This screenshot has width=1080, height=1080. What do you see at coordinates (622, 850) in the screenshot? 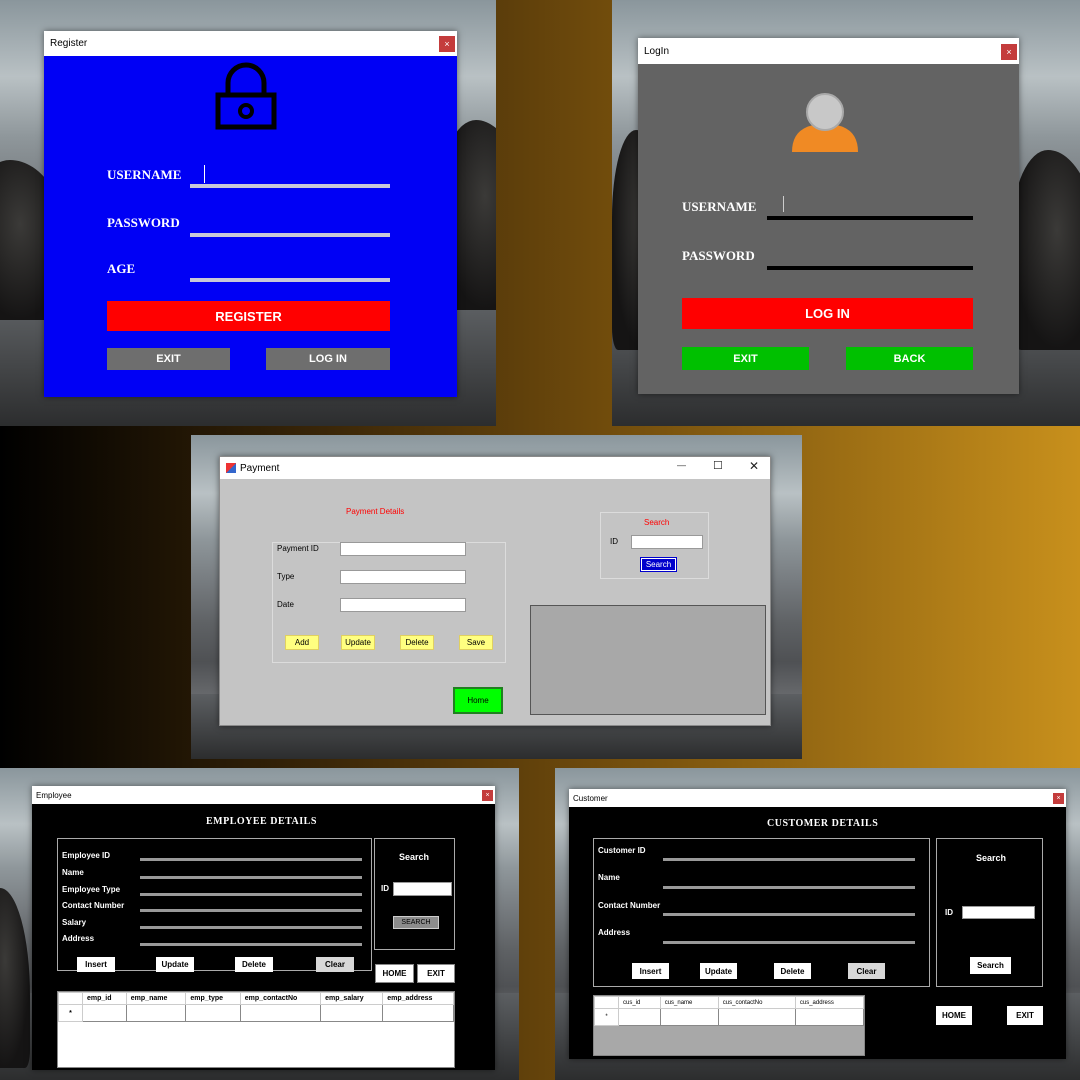
I see `customer-id-label: Customer ID` at bounding box center [622, 850].